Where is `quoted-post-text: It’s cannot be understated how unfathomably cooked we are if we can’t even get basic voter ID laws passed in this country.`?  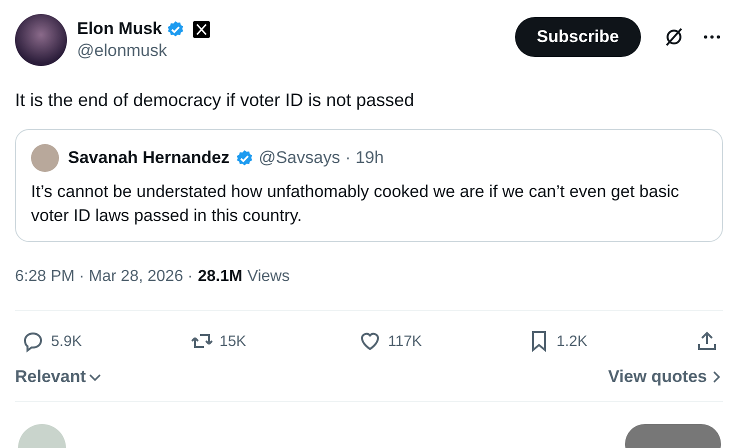
quoted-post-text: It’s cannot be understated how unfathomably cooked we are if we can’t even get basic voter ID laws passed in this country. is located at coordinates (355, 204).